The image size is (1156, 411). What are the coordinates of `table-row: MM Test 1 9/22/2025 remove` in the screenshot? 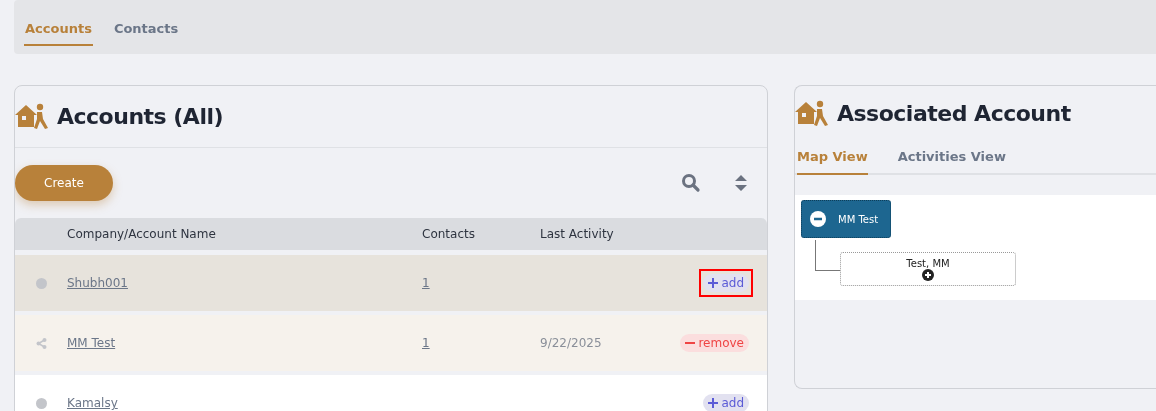 It's located at (391, 343).